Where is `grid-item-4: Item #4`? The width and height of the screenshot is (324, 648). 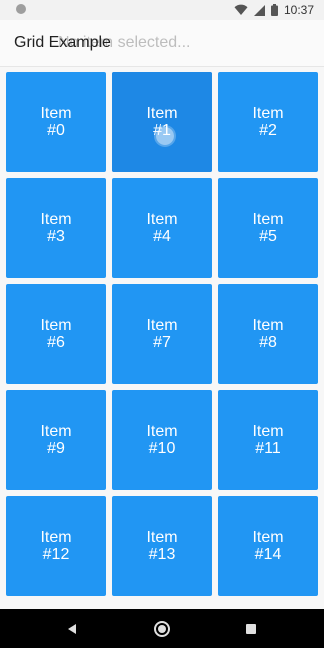
grid-item-4: Item #4 is located at coordinates (162, 228).